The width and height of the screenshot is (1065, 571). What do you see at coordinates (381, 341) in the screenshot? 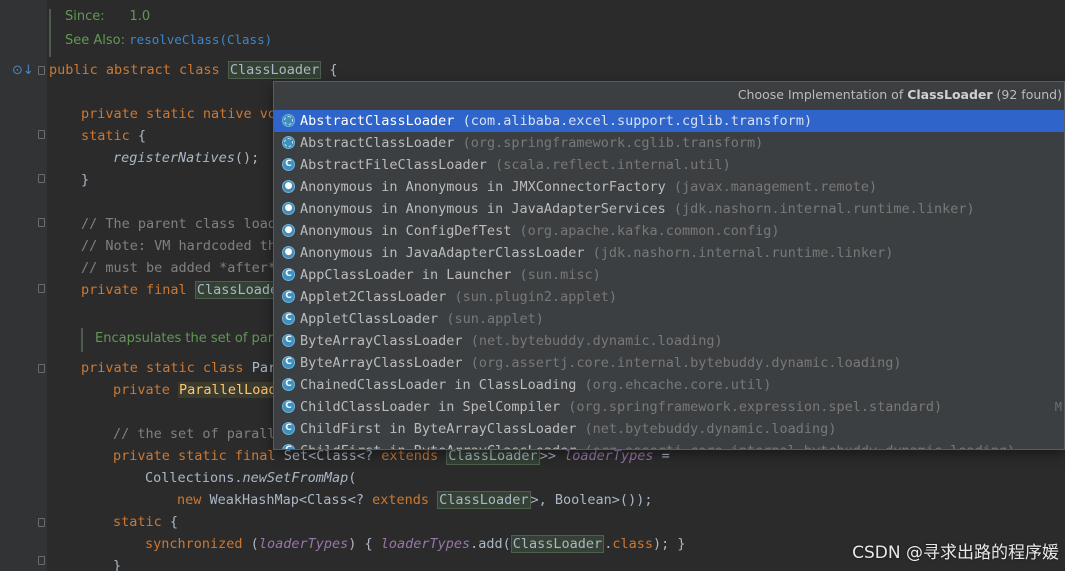
I see `implementation-item-name: ByteArrayClassLoader` at bounding box center [381, 341].